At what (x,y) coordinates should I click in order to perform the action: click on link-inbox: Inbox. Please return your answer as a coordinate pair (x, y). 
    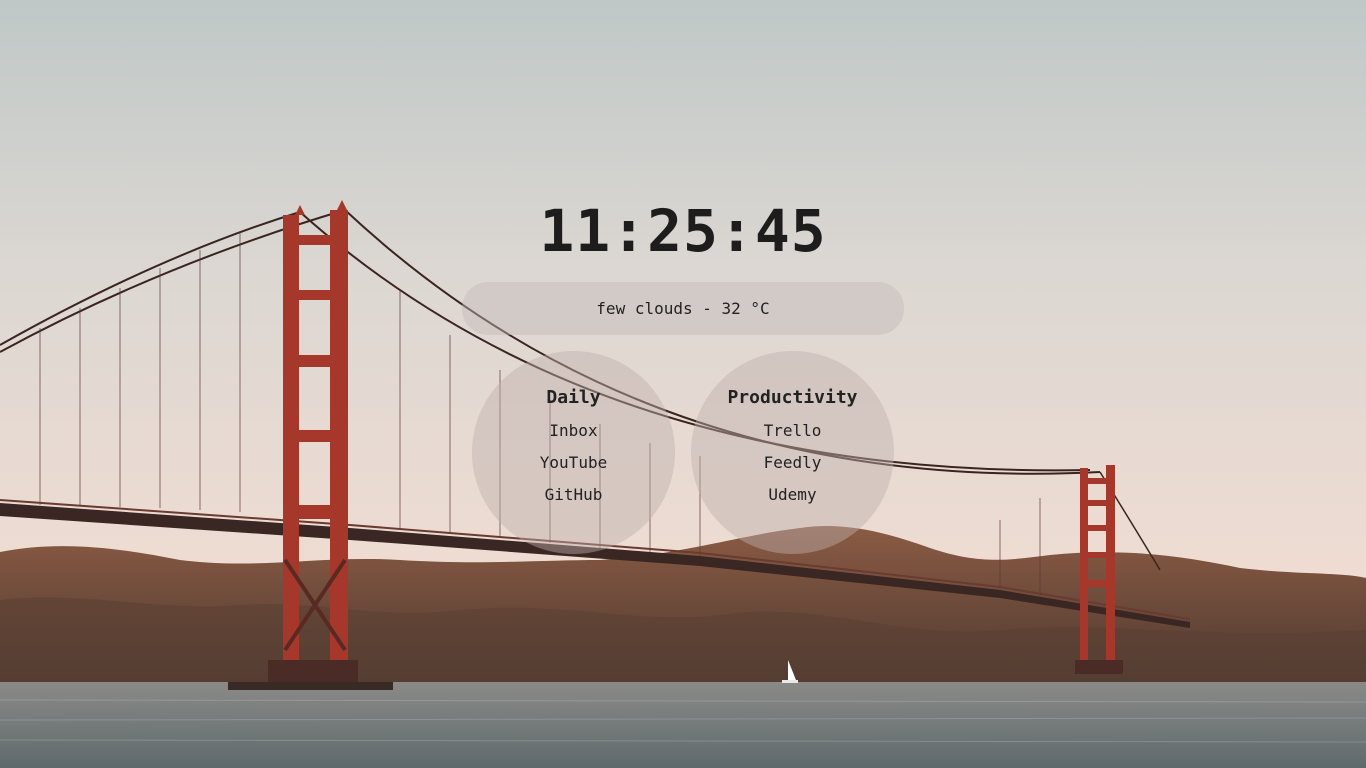
    Looking at the image, I should click on (573, 431).